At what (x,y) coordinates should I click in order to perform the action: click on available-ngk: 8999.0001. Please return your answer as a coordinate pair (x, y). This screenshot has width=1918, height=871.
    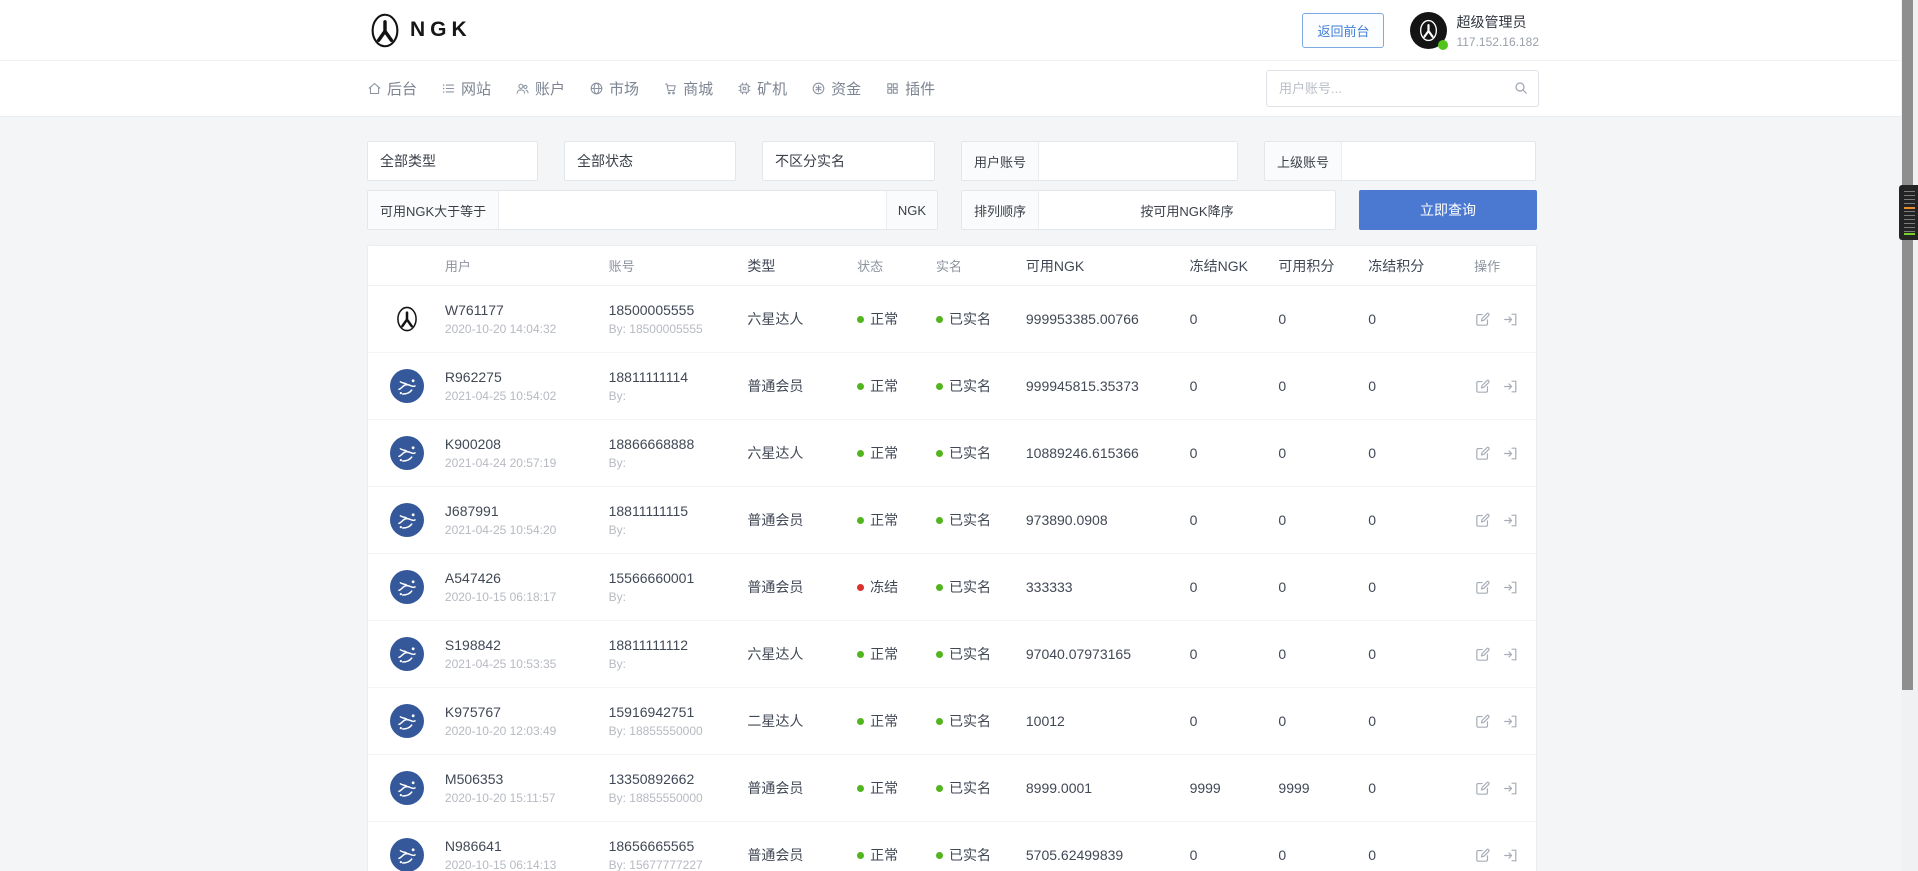
    Looking at the image, I should click on (1059, 788).